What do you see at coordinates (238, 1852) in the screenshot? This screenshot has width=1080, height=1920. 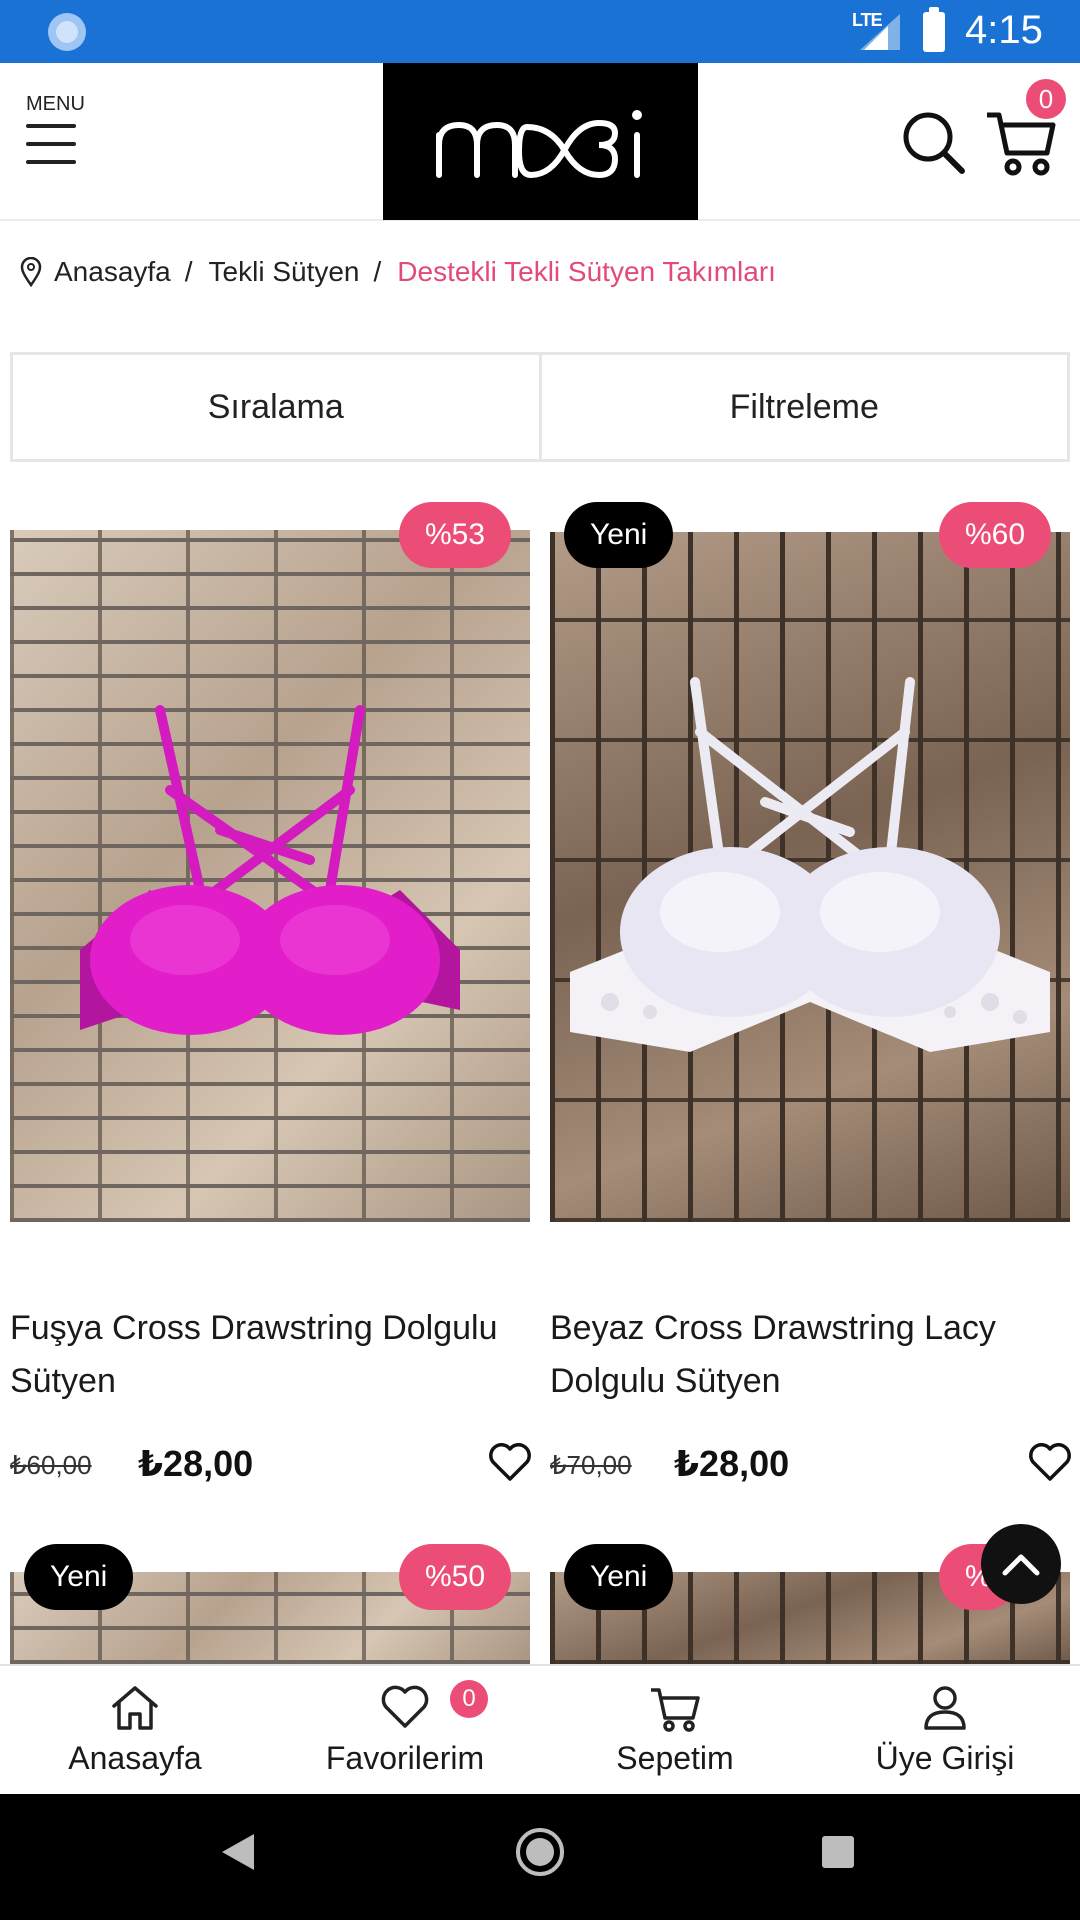 I see `back-icon` at bounding box center [238, 1852].